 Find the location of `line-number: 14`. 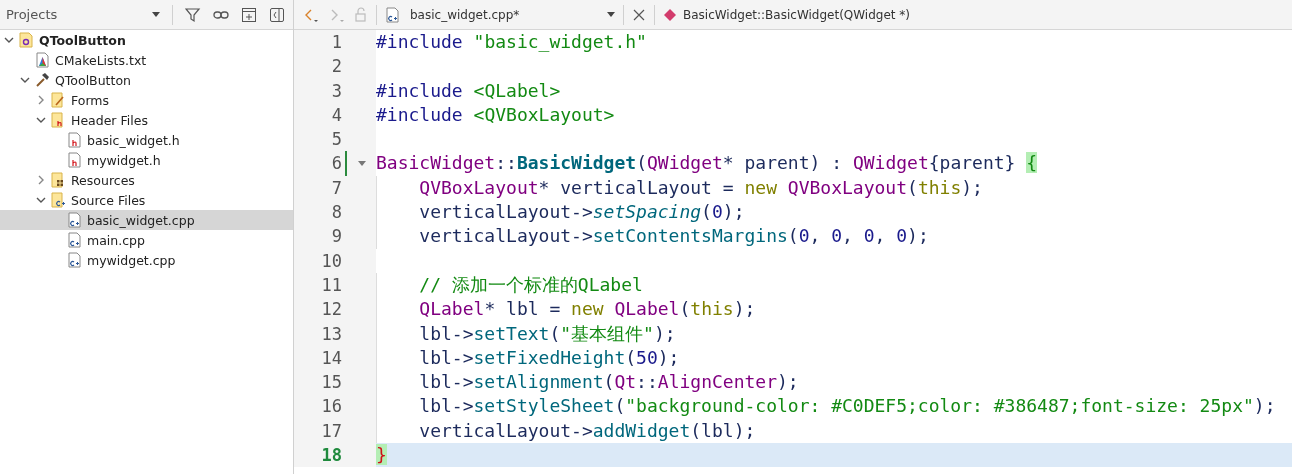

line-number: 14 is located at coordinates (331, 358).